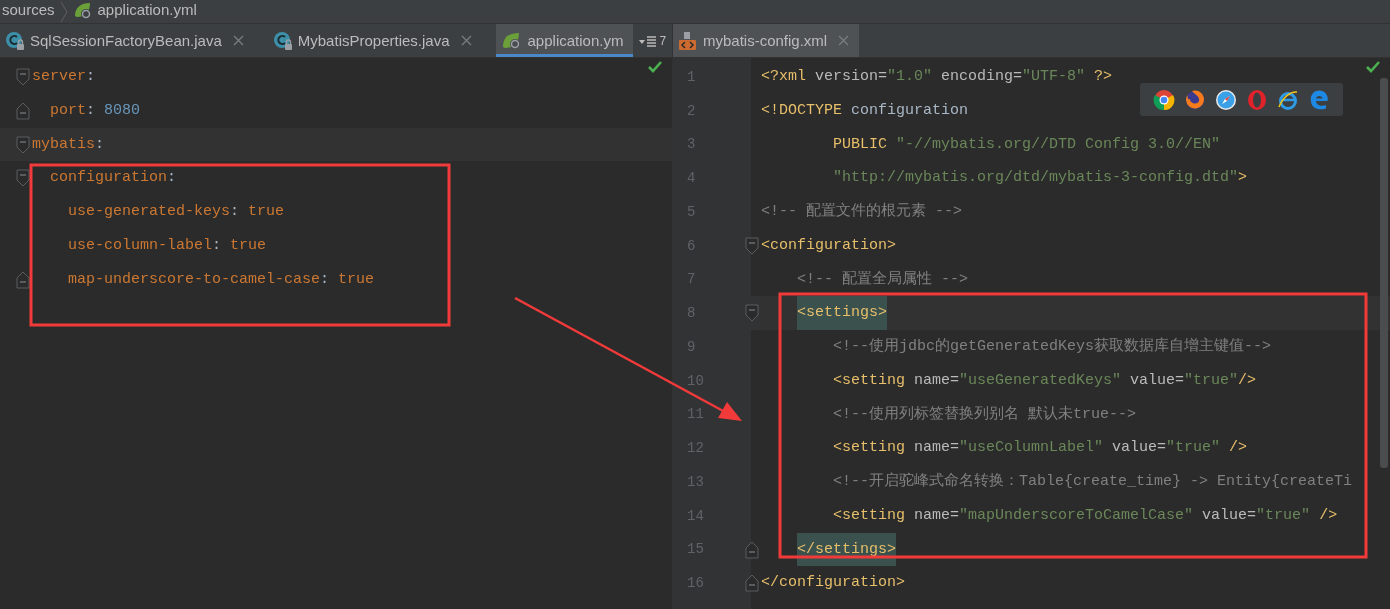 This screenshot has height=609, width=1390. What do you see at coordinates (221, 279) in the screenshot?
I see `code-text: map-underscore-to-camel-case: true` at bounding box center [221, 279].